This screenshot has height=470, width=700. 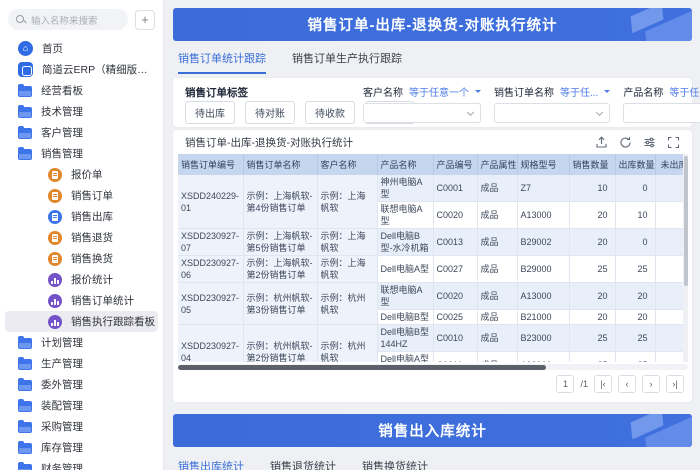 I want to click on column-header: 规格型号, so click(x=543, y=164).